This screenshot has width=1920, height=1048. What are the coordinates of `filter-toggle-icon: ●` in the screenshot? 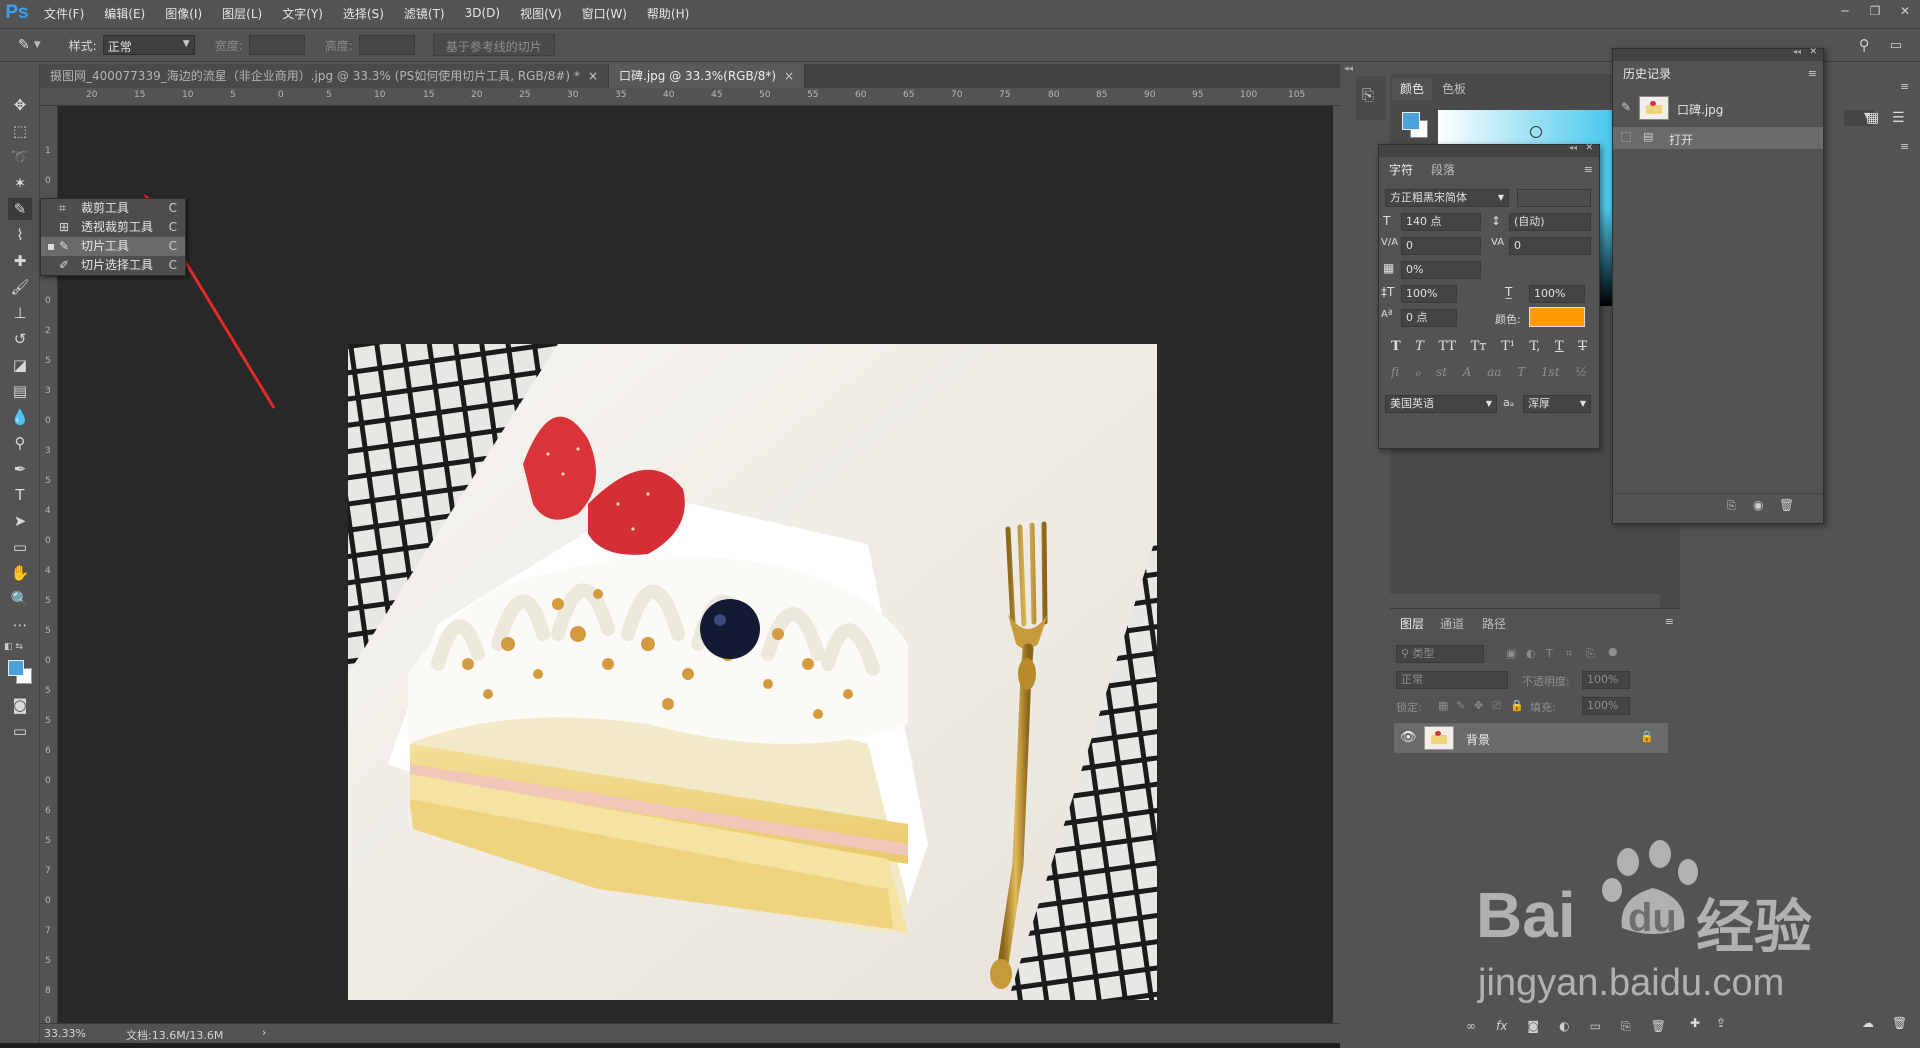 It's located at (1613, 651).